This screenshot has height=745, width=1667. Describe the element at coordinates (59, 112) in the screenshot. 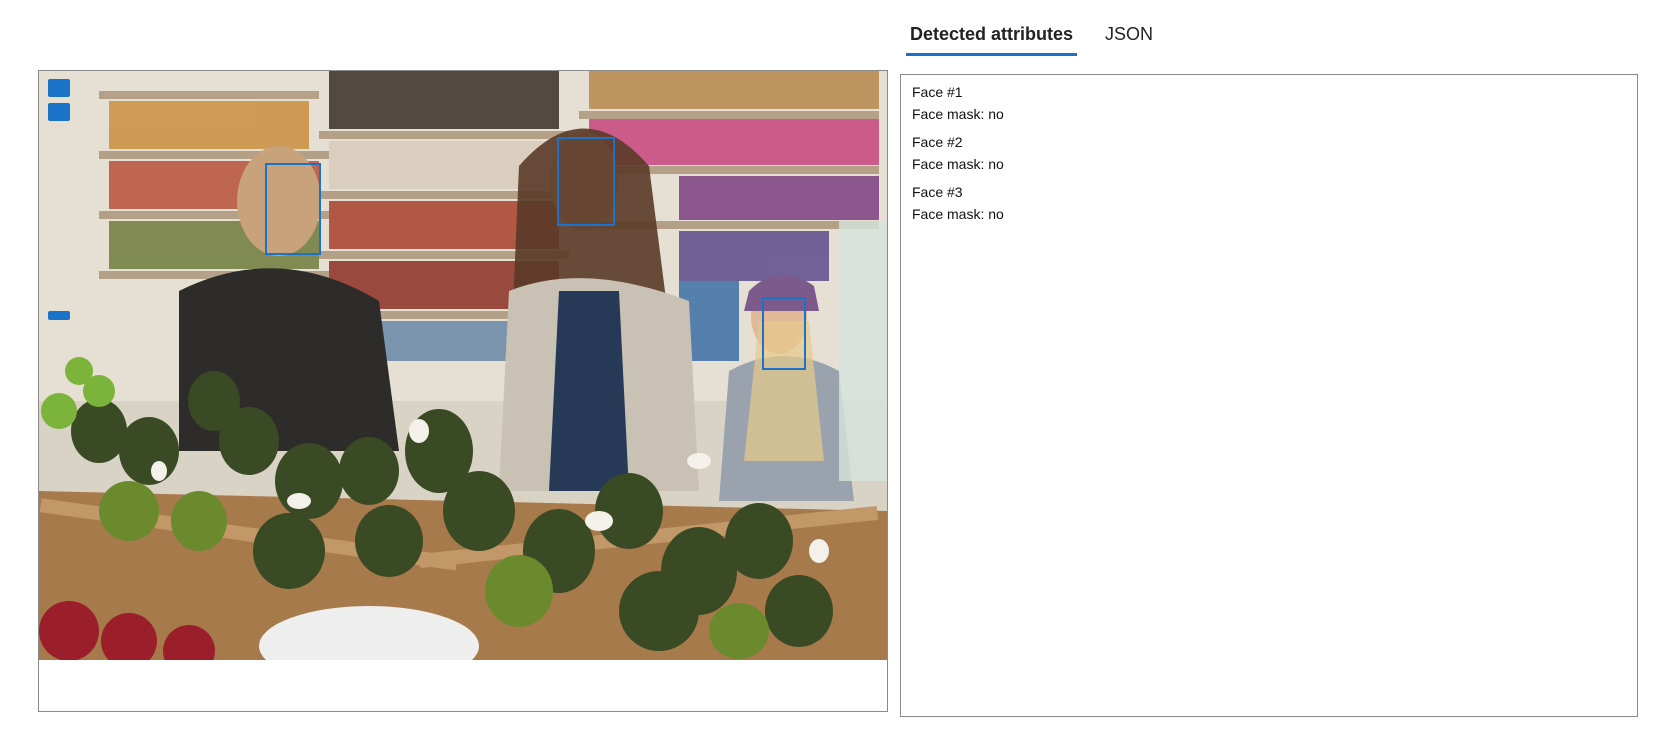

I see `zoom-out-button` at that location.